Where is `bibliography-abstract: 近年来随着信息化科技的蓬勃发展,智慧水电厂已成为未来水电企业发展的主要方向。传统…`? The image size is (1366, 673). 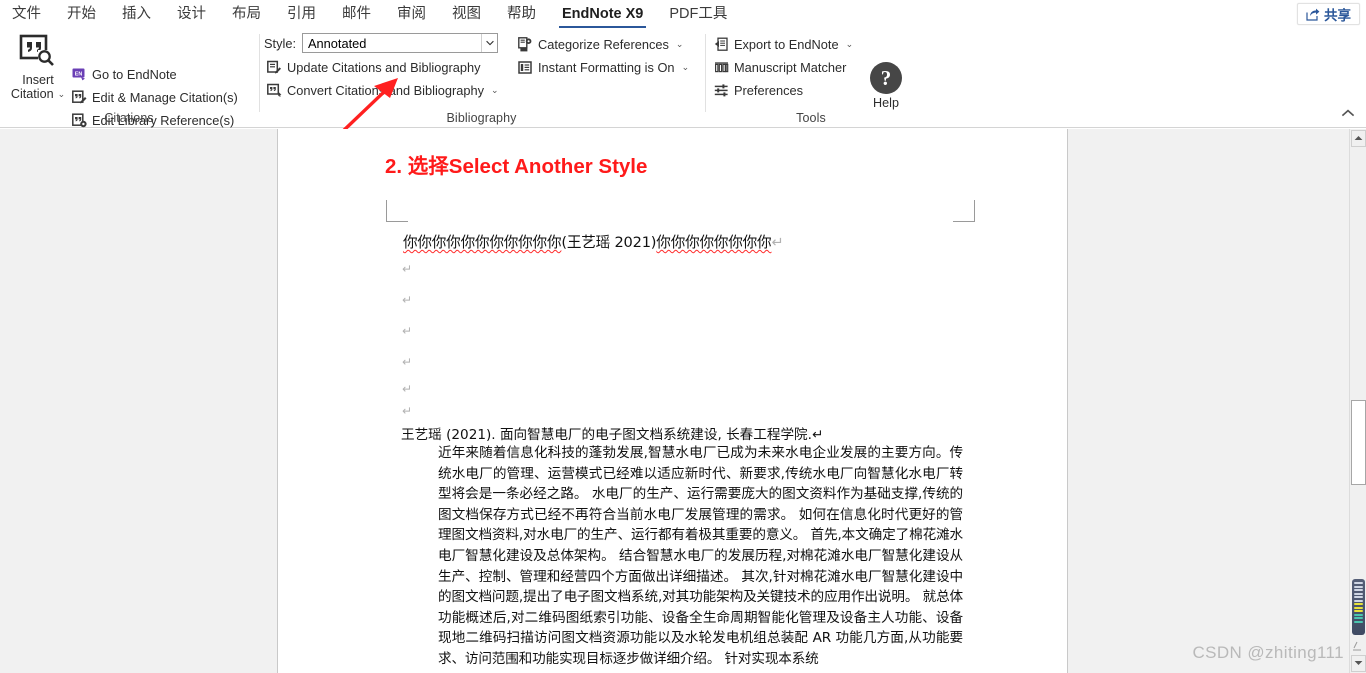
bibliography-abstract: 近年来随着信息化科技的蓬勃发展,智慧水电厂已成为未来水电企业发展的主要方向。传统… is located at coordinates (700, 556).